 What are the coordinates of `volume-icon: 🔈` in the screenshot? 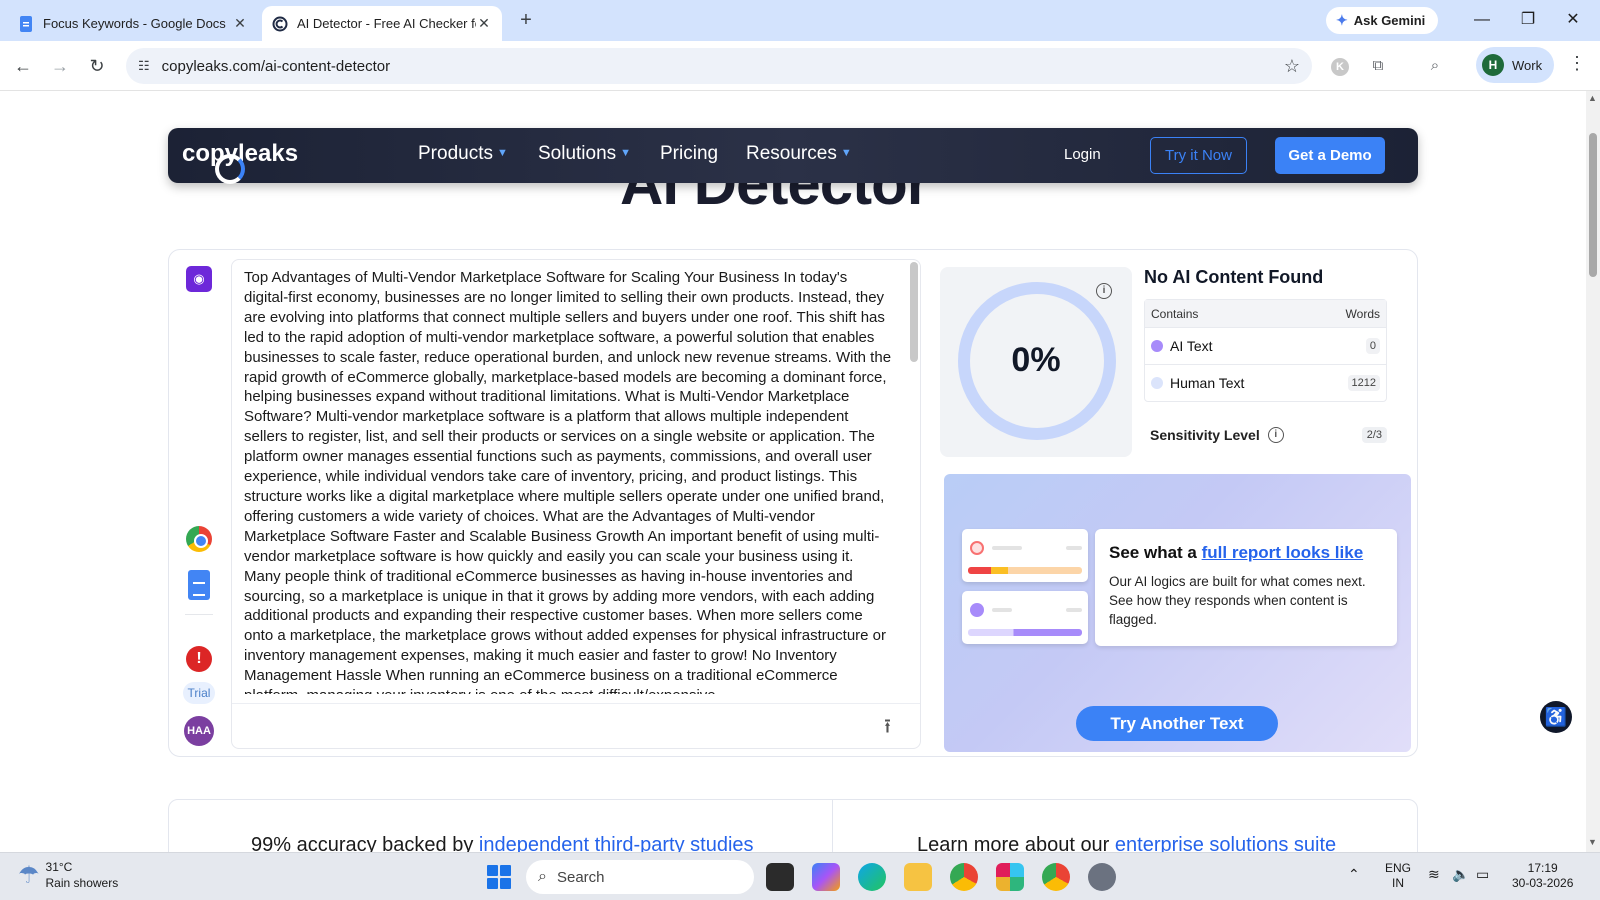 It's located at (1460, 874).